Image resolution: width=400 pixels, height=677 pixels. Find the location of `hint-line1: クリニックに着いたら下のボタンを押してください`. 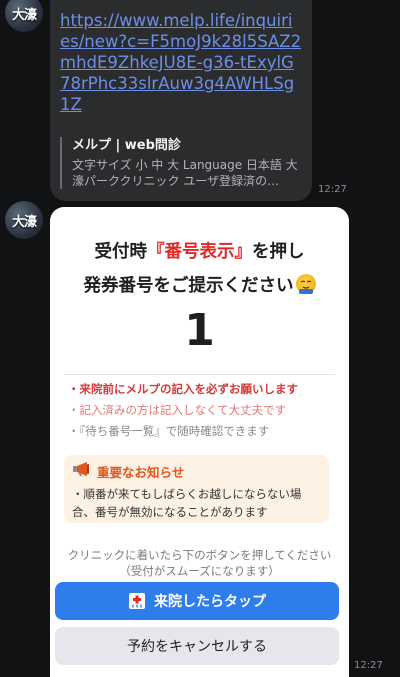

hint-line1: クリニックに着いたら下のボタンを押してください is located at coordinates (199, 555).